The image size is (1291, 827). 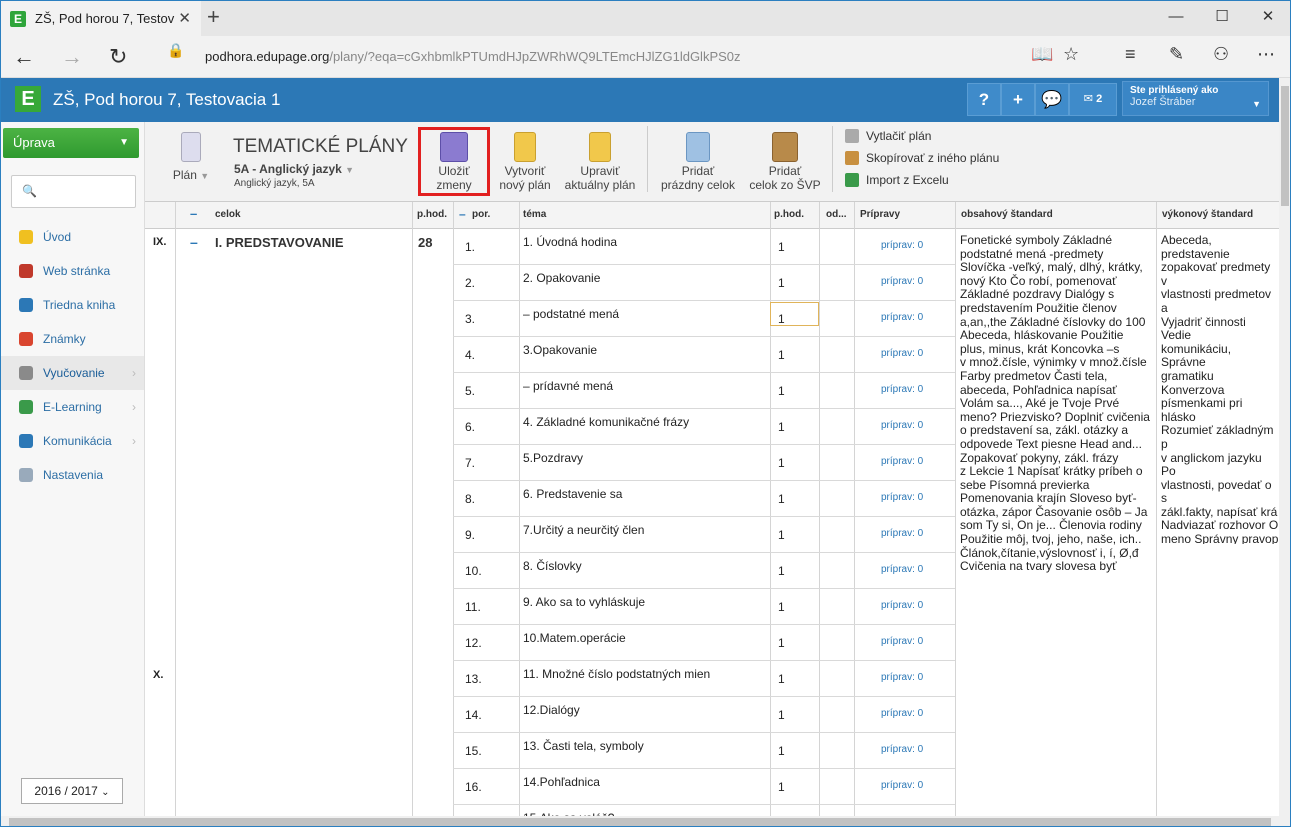 What do you see at coordinates (1176, 17) in the screenshot?
I see `minimize-icon: —` at bounding box center [1176, 17].